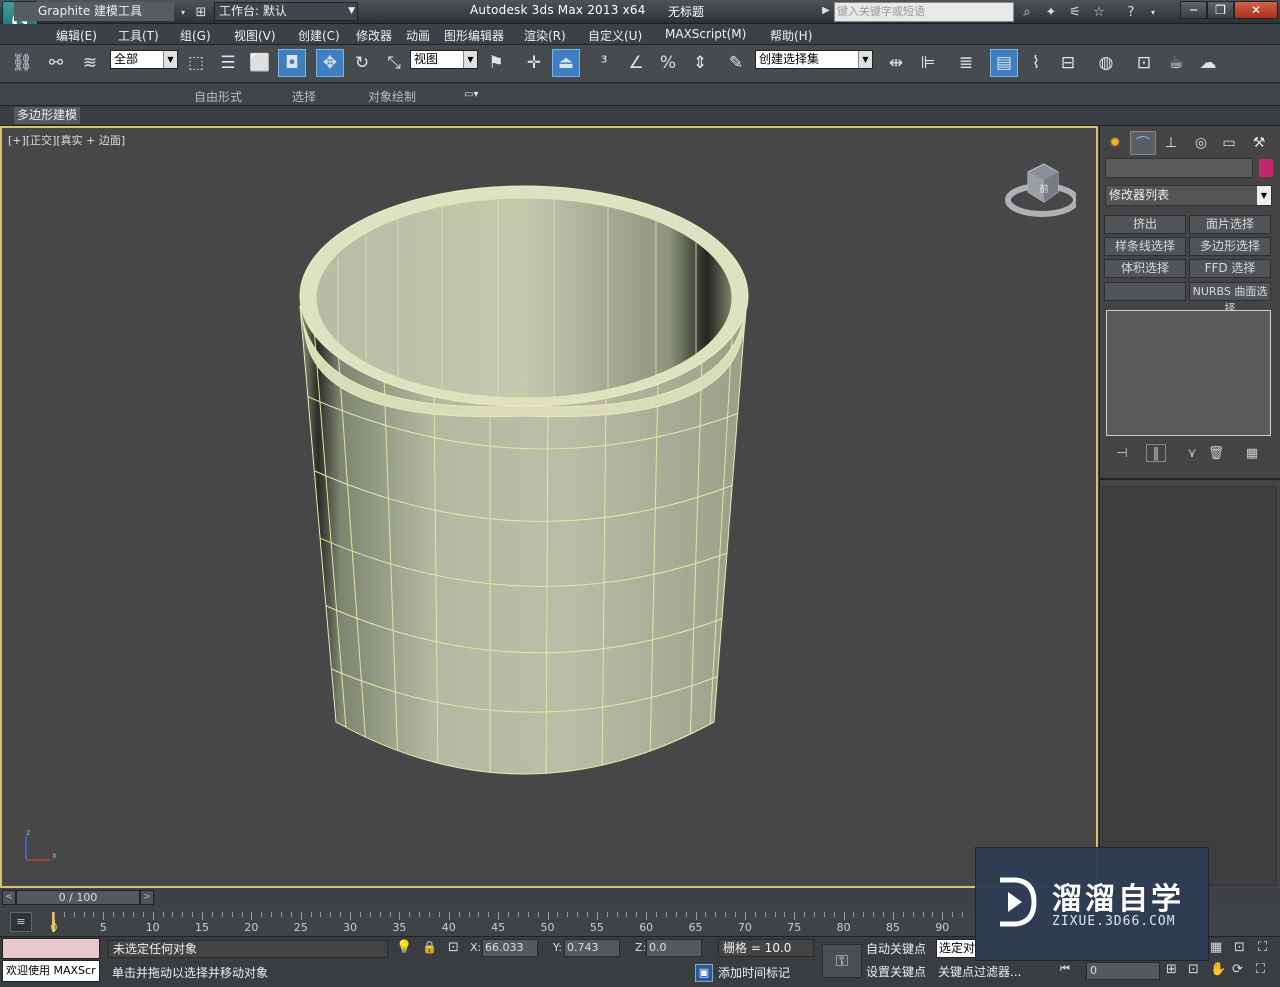 The image size is (1280, 987). I want to click on ribbon-options-icon: ▭▾, so click(474, 95).